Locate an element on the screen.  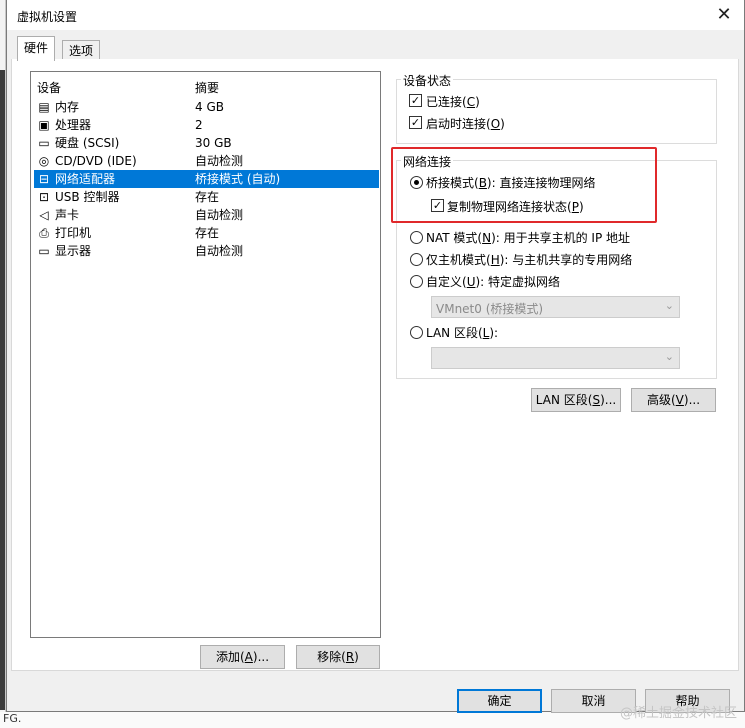
host-only-radio is located at coordinates (416, 259).